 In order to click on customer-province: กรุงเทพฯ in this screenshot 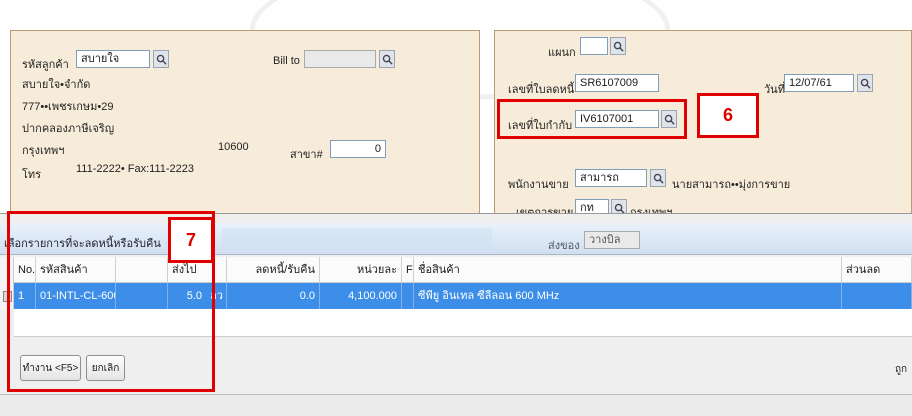, I will do `click(43, 151)`.